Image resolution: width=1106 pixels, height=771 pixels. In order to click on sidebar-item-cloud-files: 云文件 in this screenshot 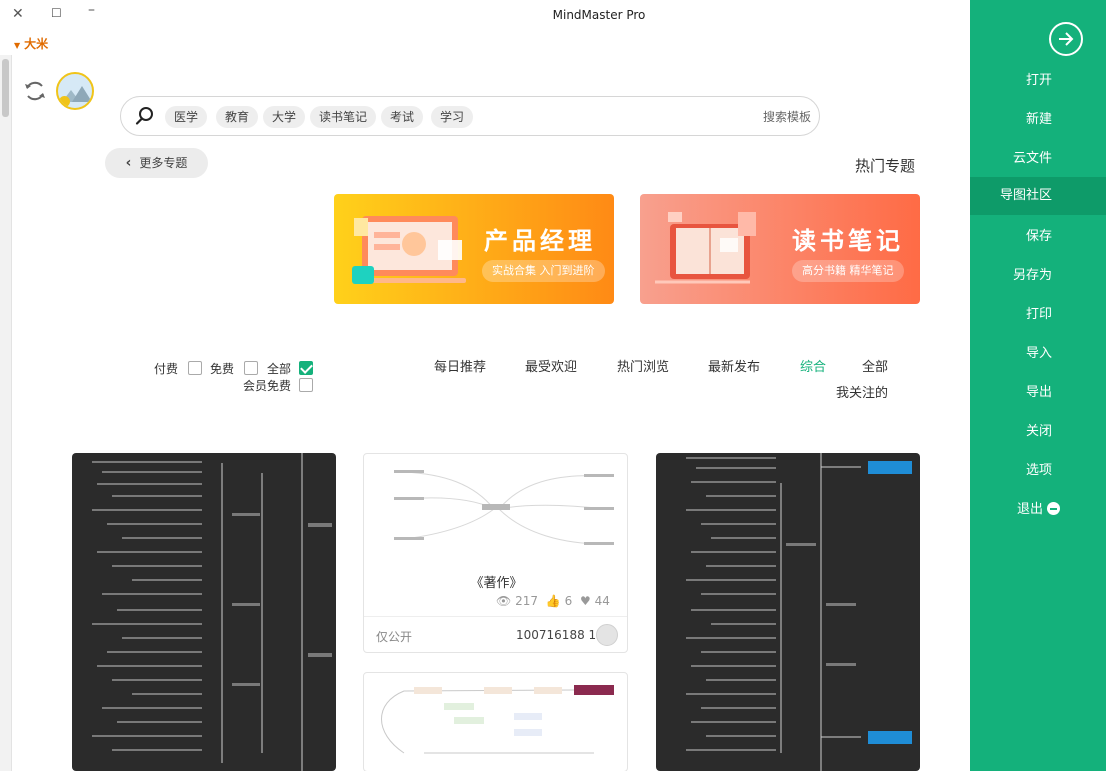, I will do `click(1038, 159)`.